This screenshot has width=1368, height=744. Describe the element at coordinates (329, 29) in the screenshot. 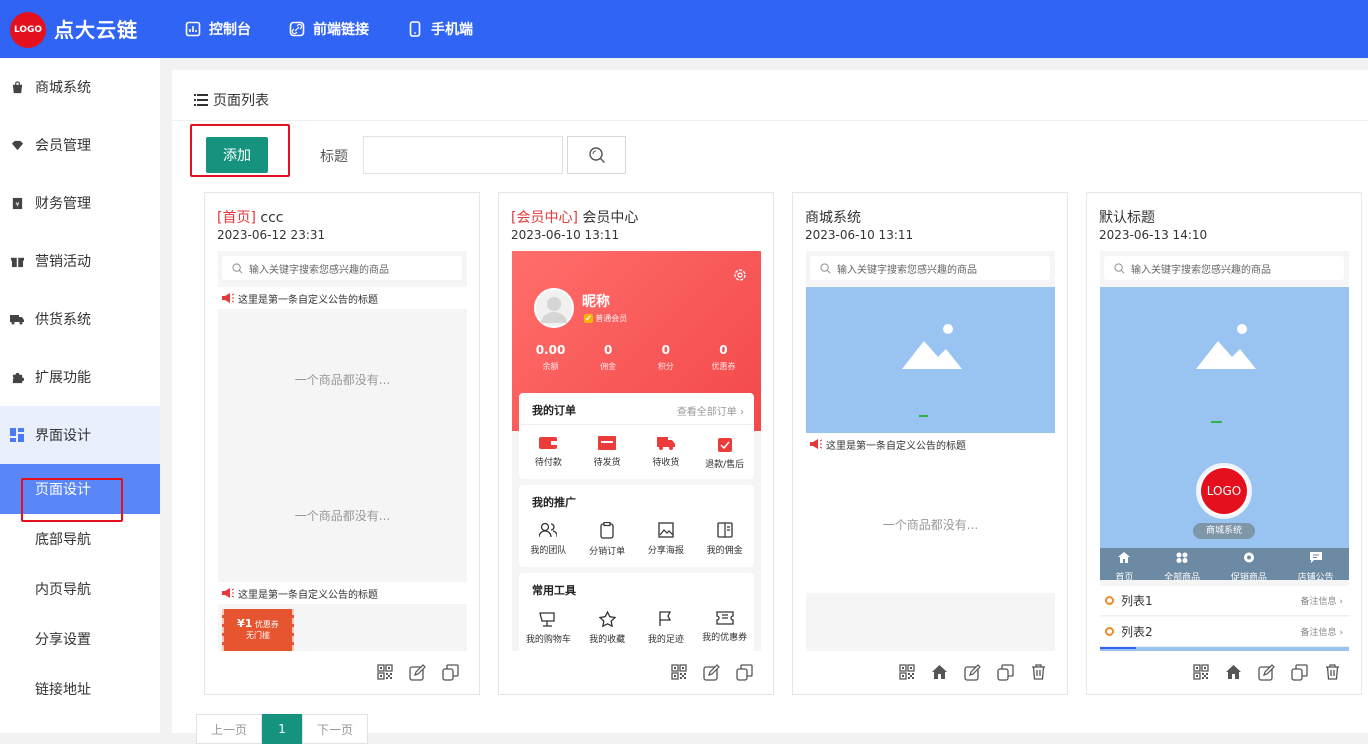

I see `topnav-frontend-links: 前端链接` at that location.